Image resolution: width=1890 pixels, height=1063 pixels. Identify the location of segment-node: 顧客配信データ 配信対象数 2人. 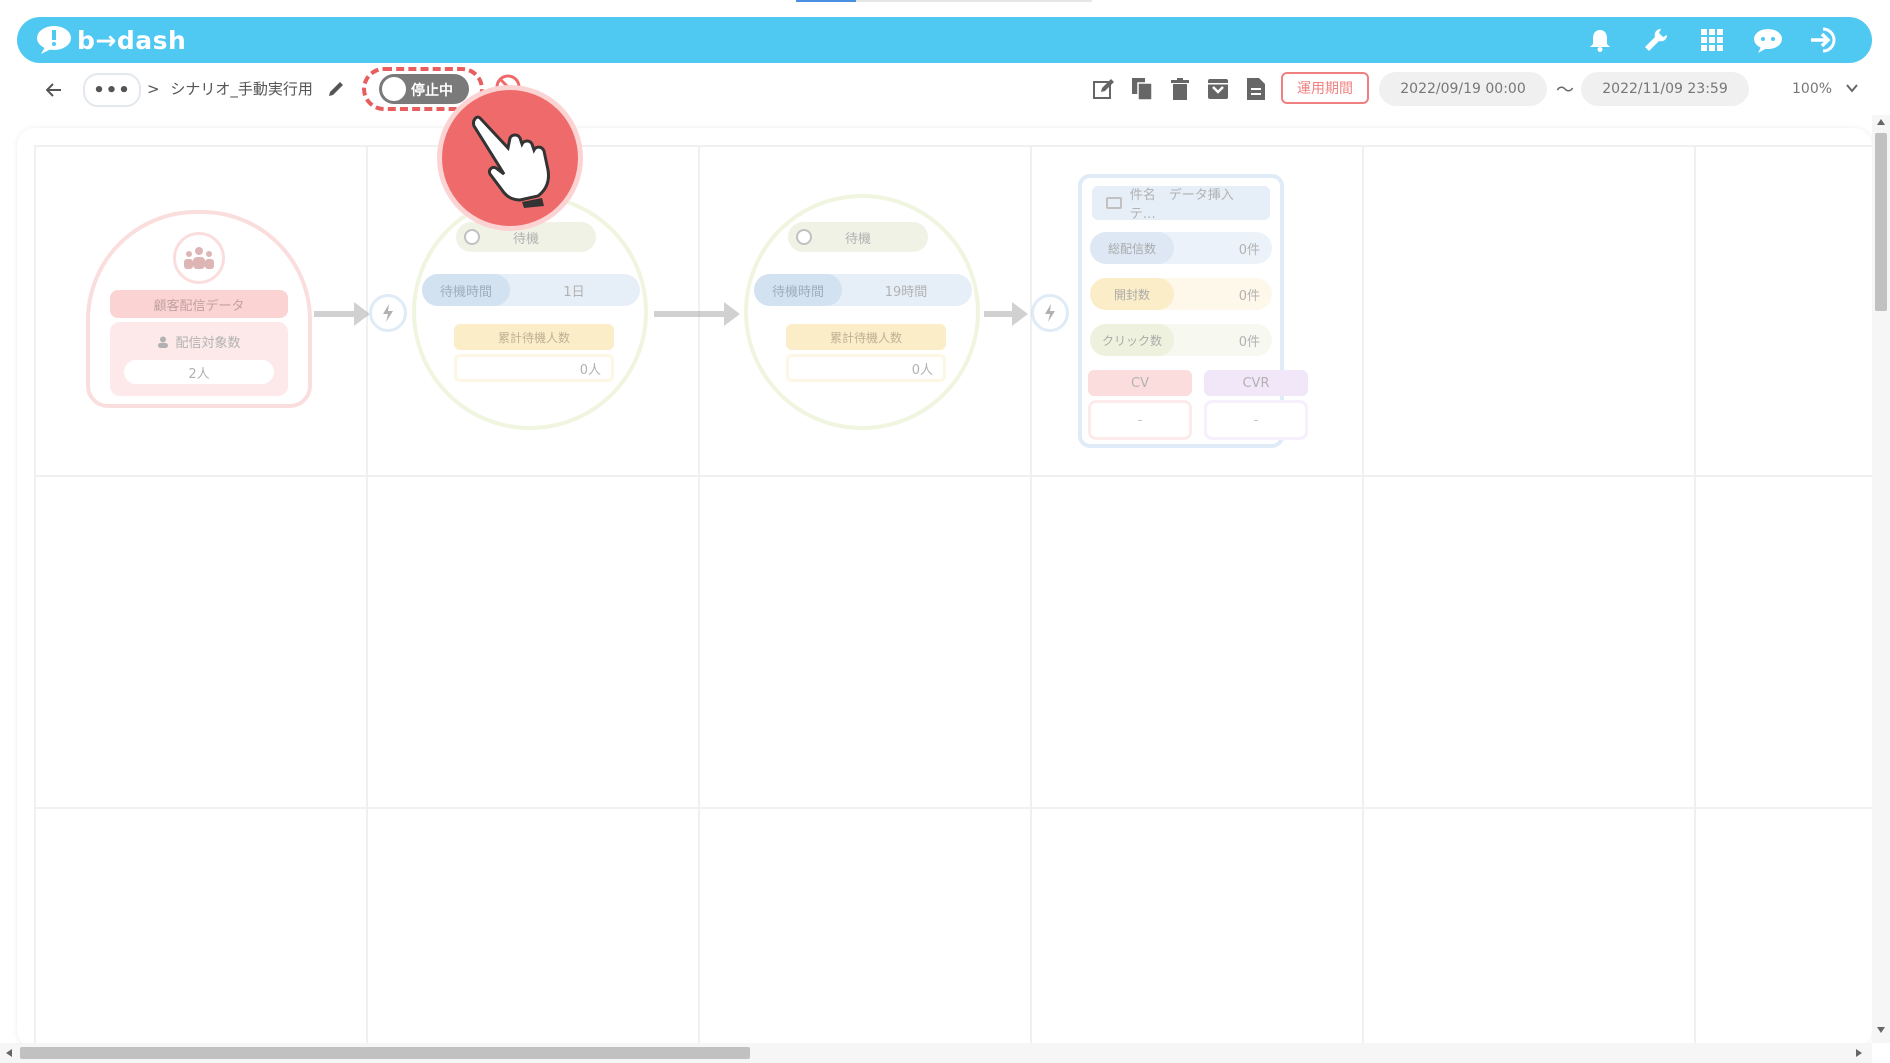
(199, 309).